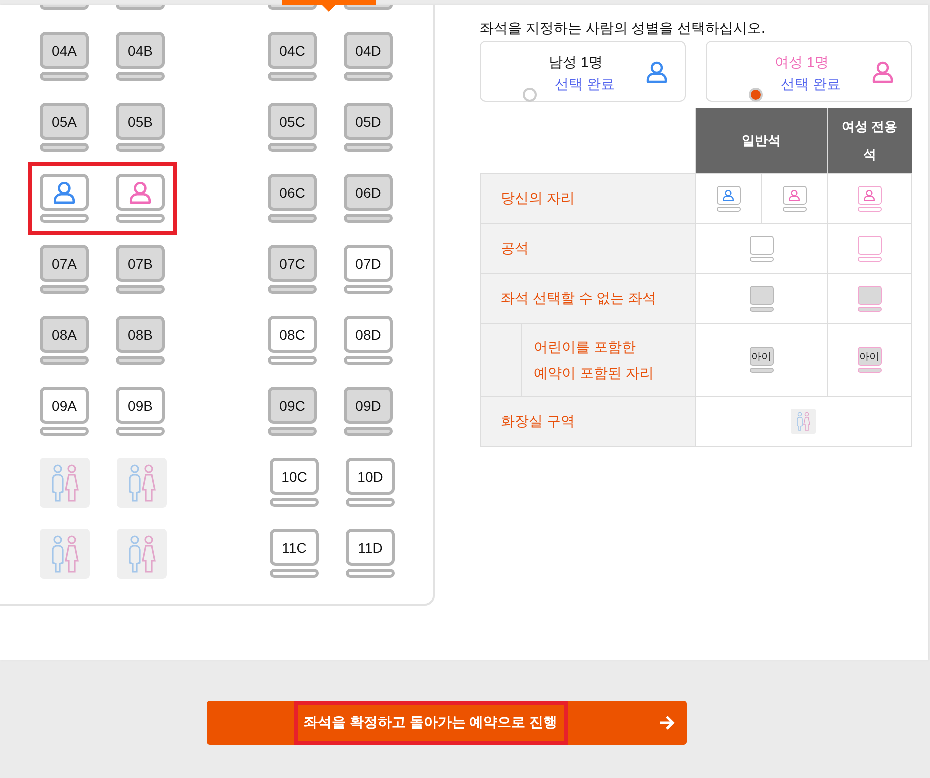 This screenshot has height=778, width=930. Describe the element at coordinates (667, 723) in the screenshot. I see `arrow-right-icon` at that location.